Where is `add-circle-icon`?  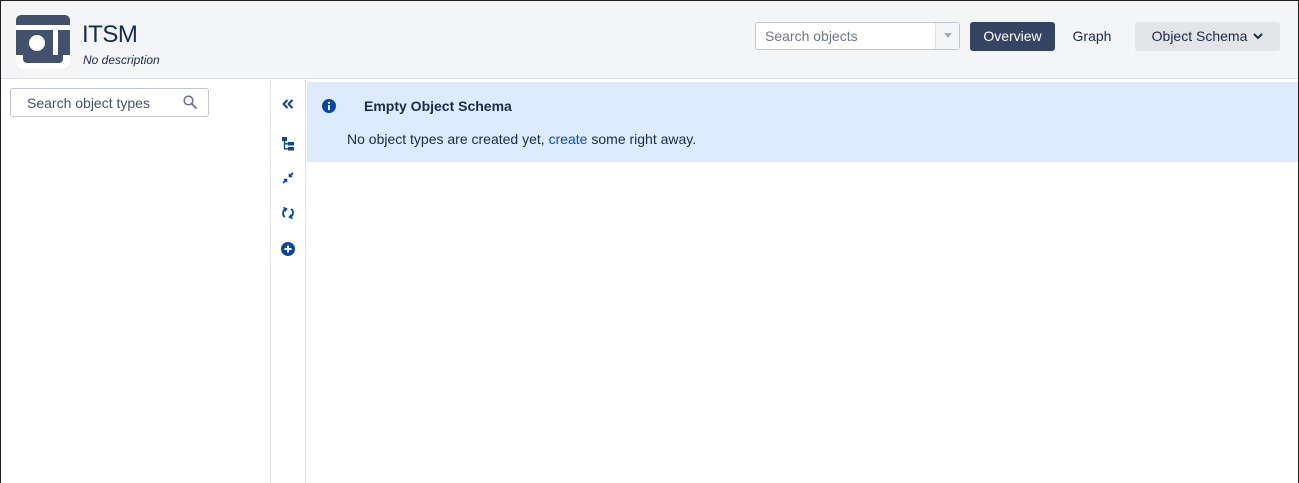
add-circle-icon is located at coordinates (288, 249).